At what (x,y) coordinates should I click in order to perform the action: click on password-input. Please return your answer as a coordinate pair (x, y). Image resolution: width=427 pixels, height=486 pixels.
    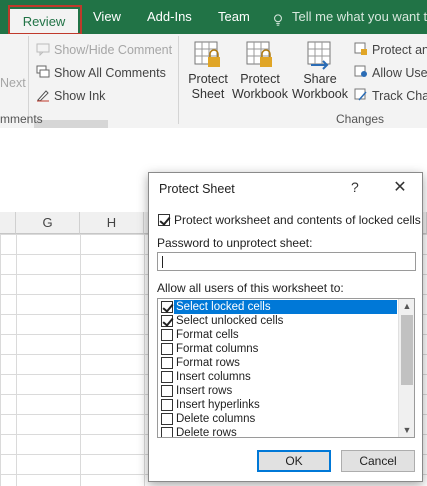
    Looking at the image, I should click on (286, 261).